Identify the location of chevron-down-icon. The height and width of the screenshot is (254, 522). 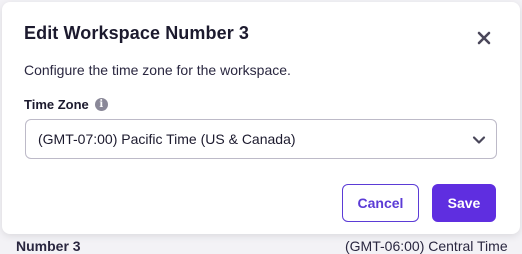
(479, 140).